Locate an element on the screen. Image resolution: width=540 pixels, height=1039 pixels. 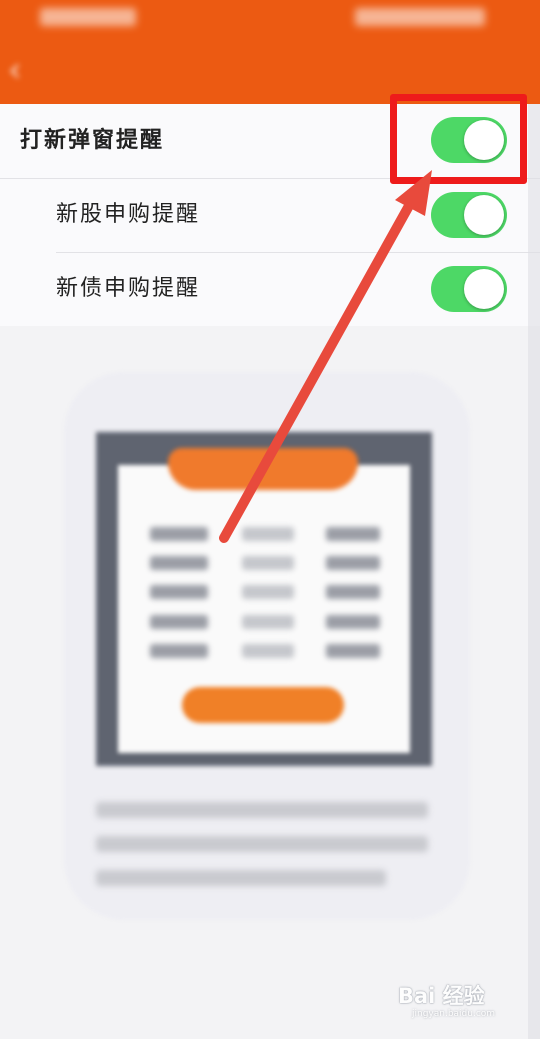
page-title is located at coordinates (265, 70).